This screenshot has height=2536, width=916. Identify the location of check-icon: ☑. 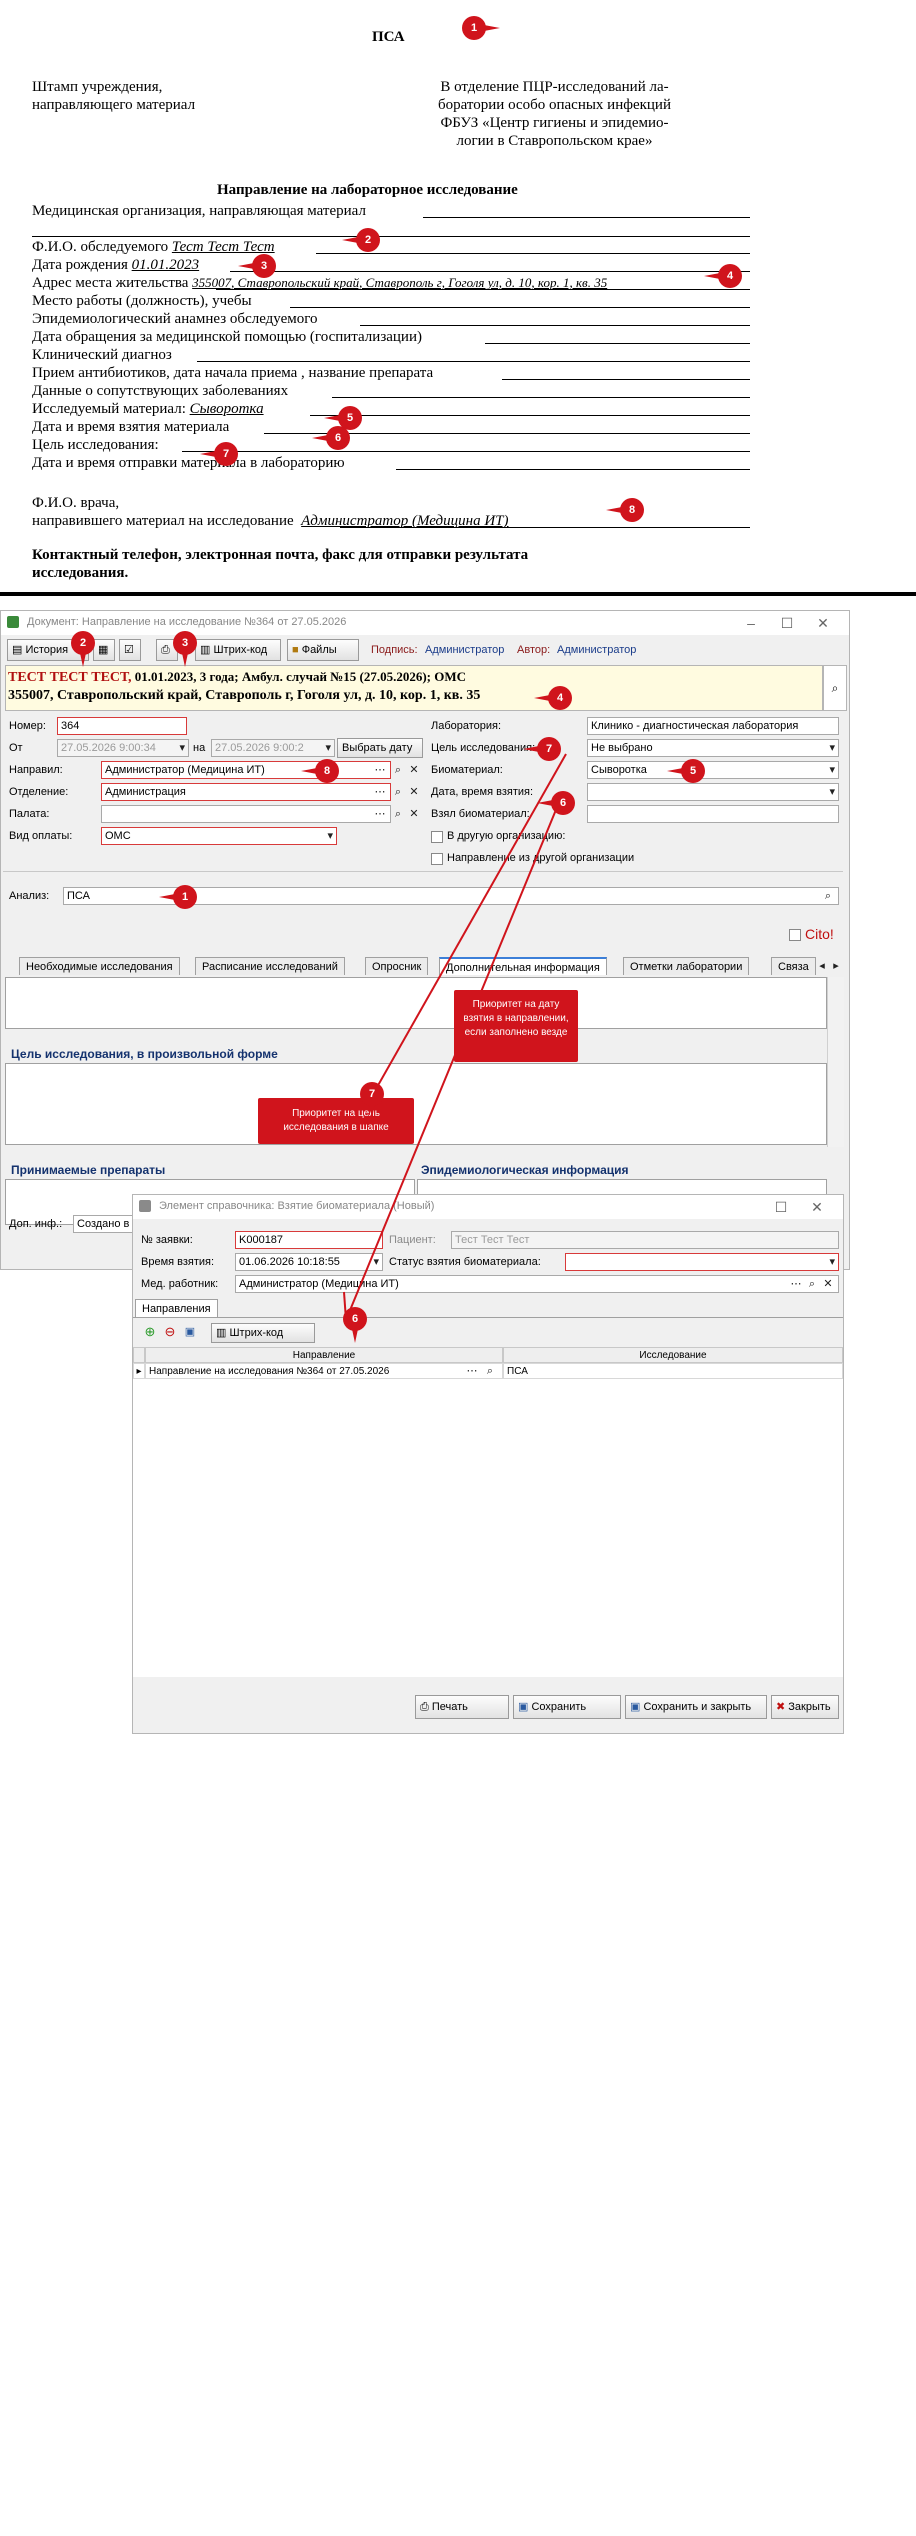
(130, 650).